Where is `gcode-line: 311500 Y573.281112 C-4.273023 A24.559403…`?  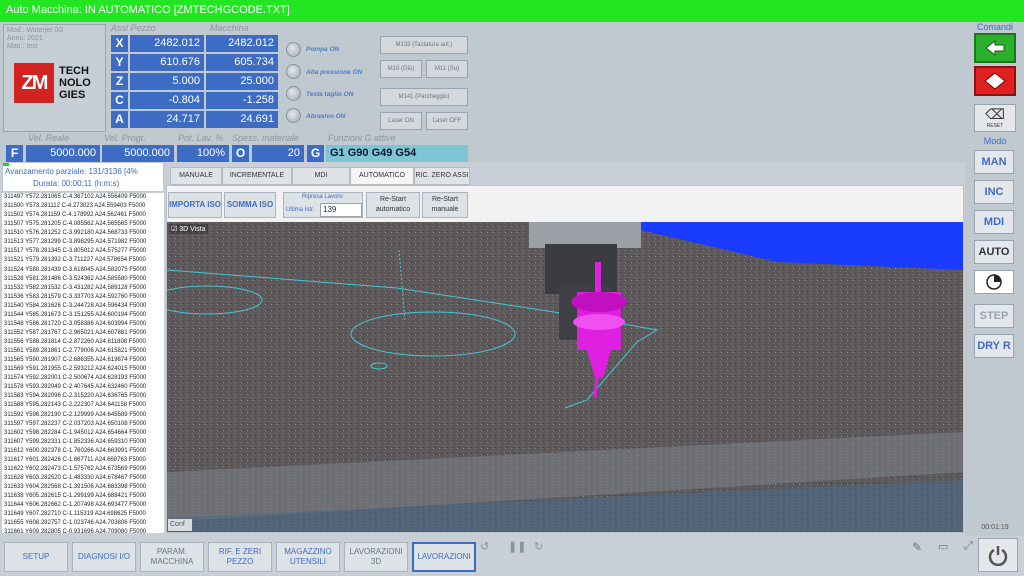
gcode-line: 311500 Y573.281112 C-4.273023 A24.559403… is located at coordinates (83, 206).